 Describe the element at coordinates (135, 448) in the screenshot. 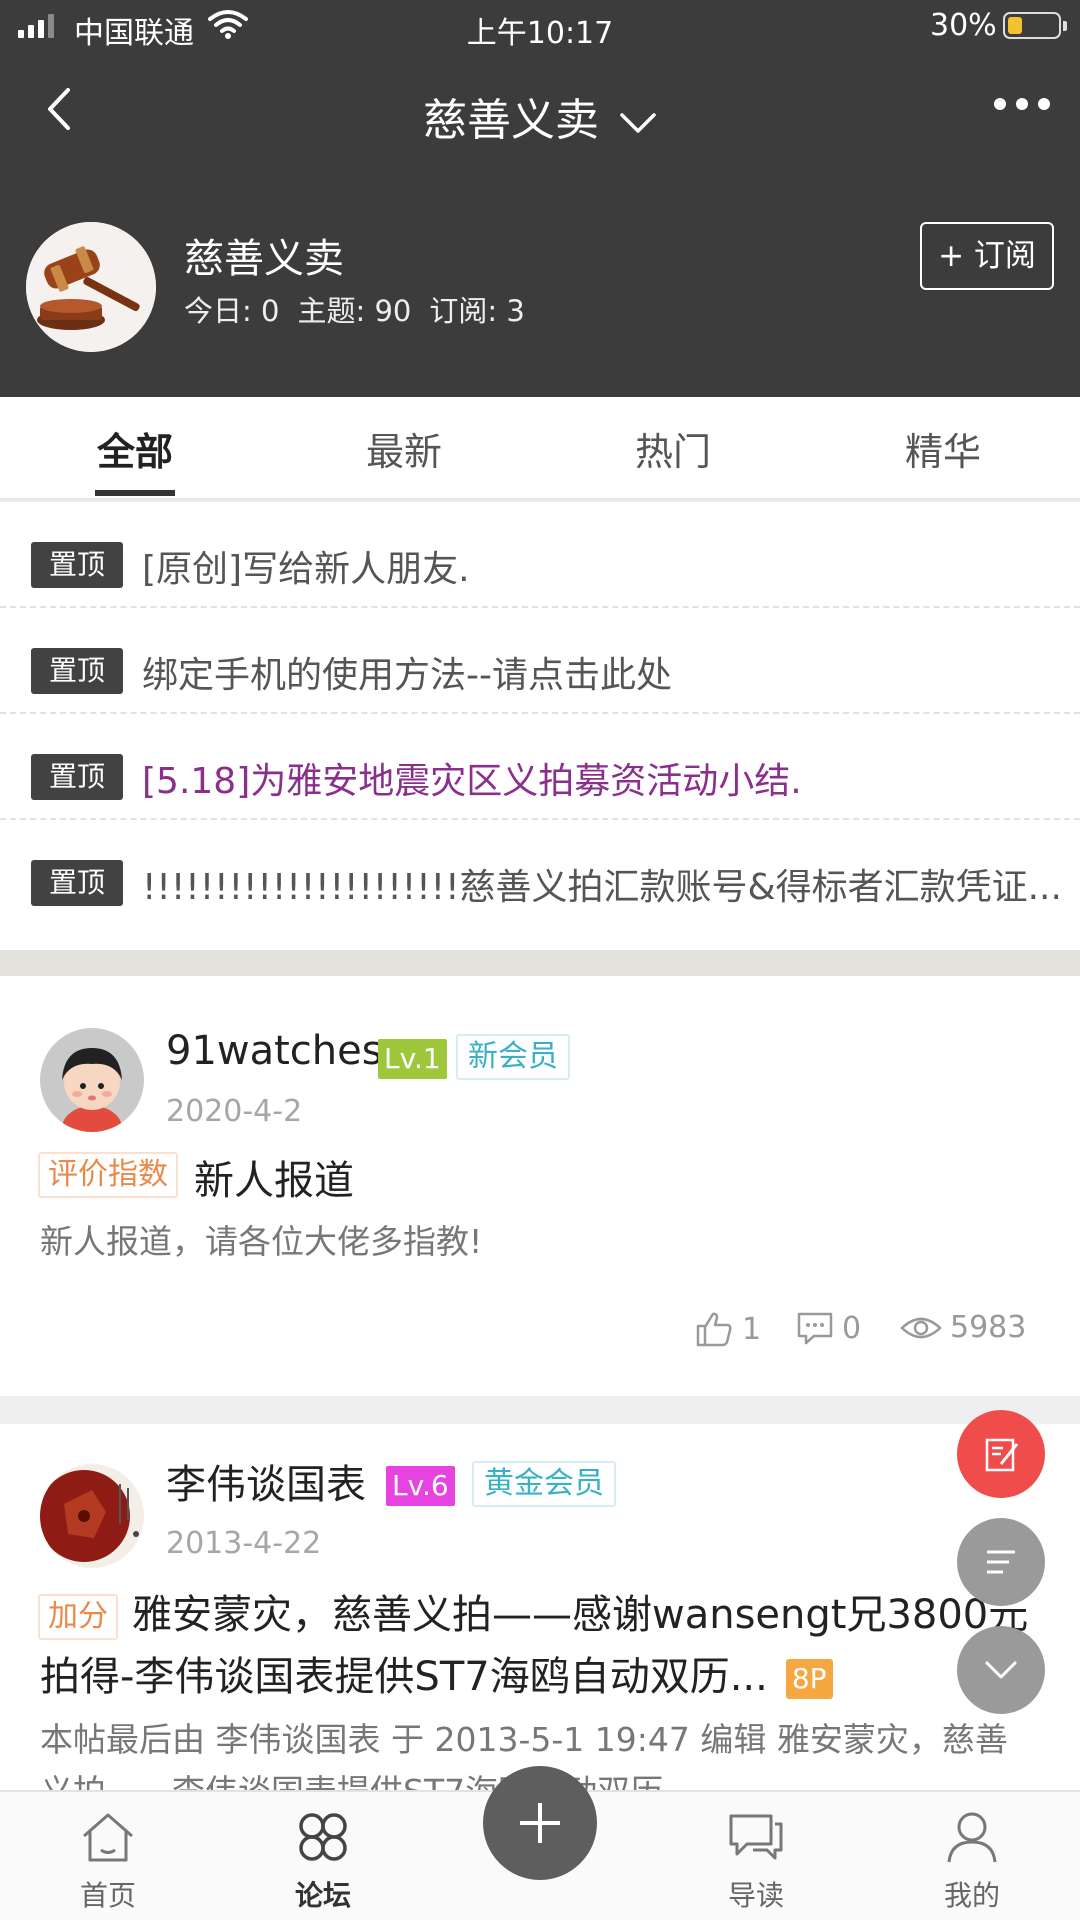

I see `tab-all: 全部` at that location.